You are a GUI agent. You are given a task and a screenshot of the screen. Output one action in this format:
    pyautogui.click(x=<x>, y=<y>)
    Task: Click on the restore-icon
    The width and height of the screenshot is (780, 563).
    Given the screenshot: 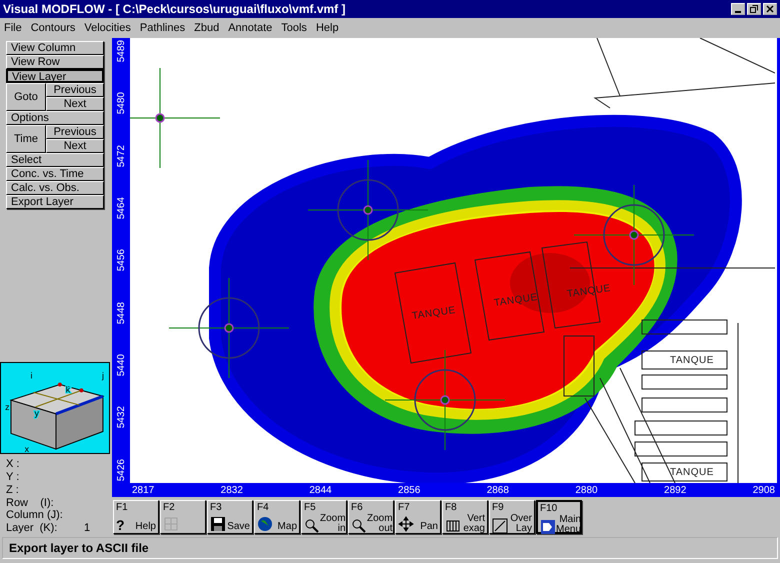 What is the action you would take?
    pyautogui.click(x=754, y=9)
    